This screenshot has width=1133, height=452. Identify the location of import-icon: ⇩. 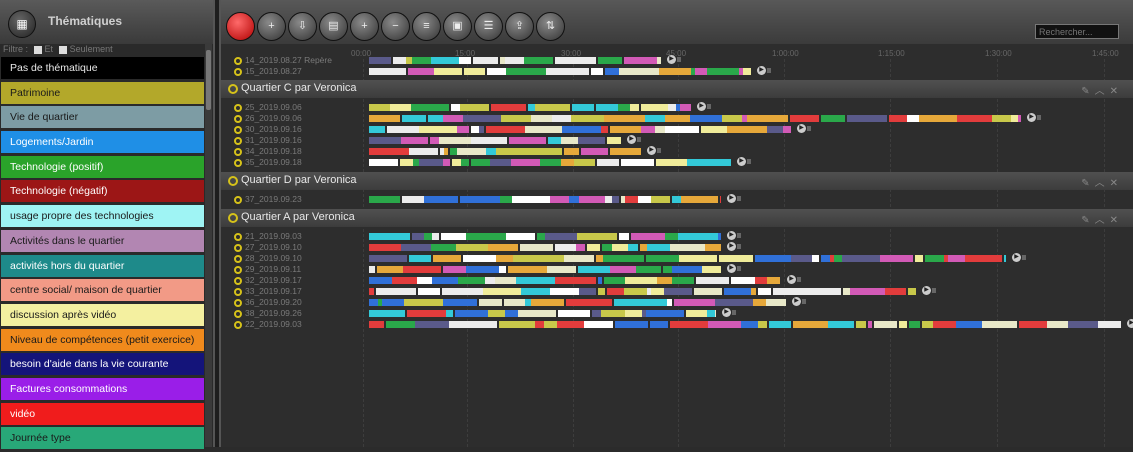
(302, 26).